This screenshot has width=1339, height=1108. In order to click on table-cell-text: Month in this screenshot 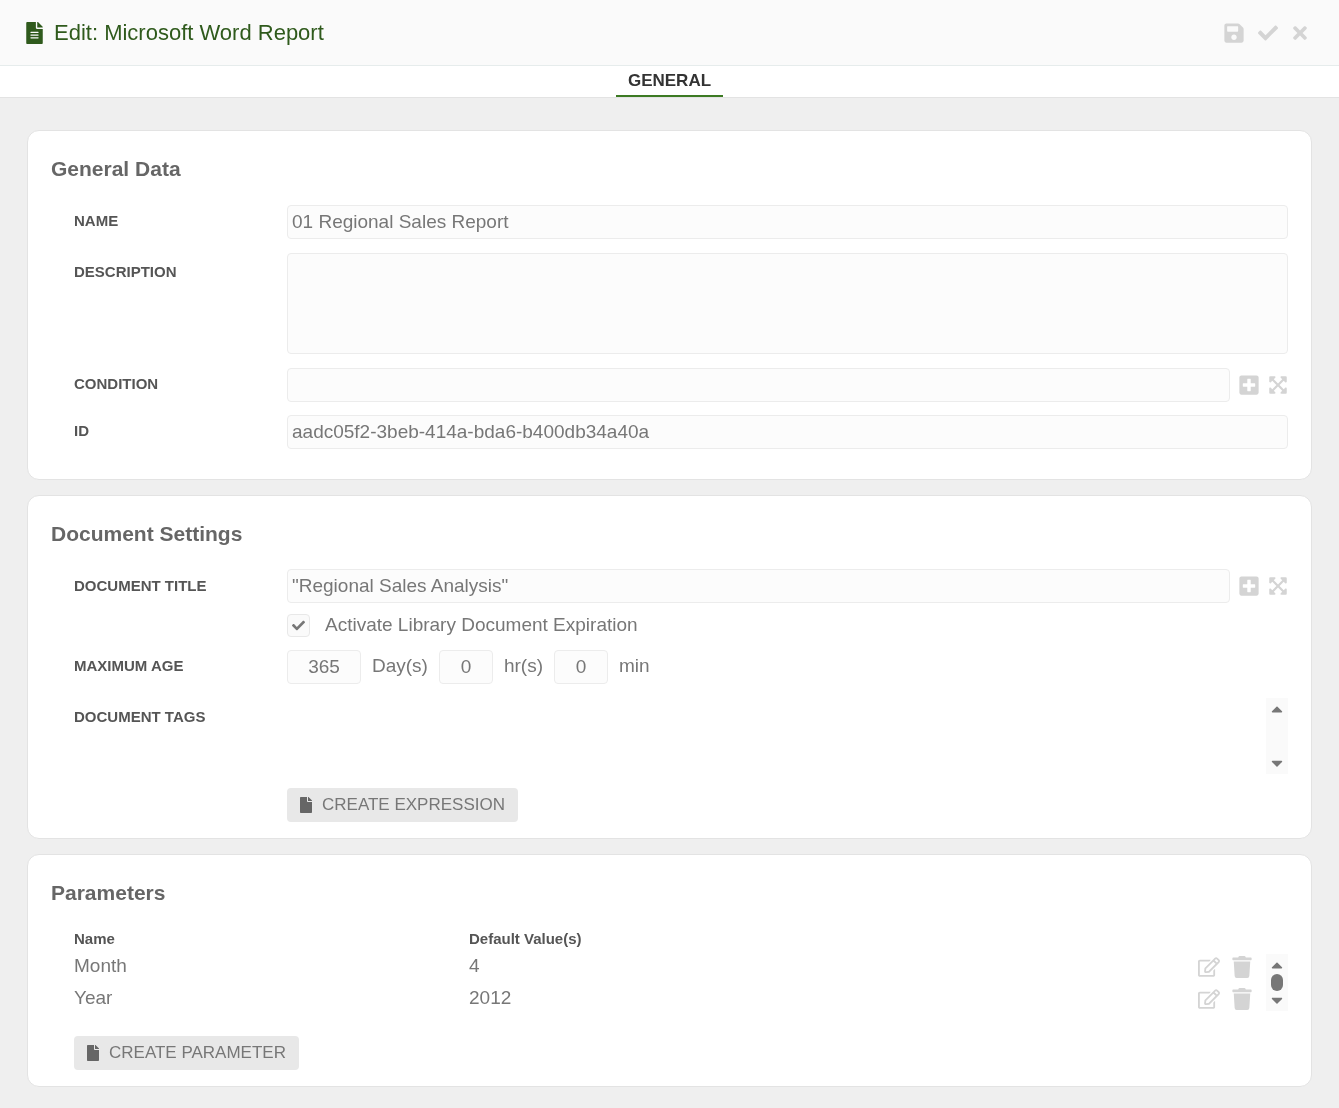, I will do `click(101, 966)`.